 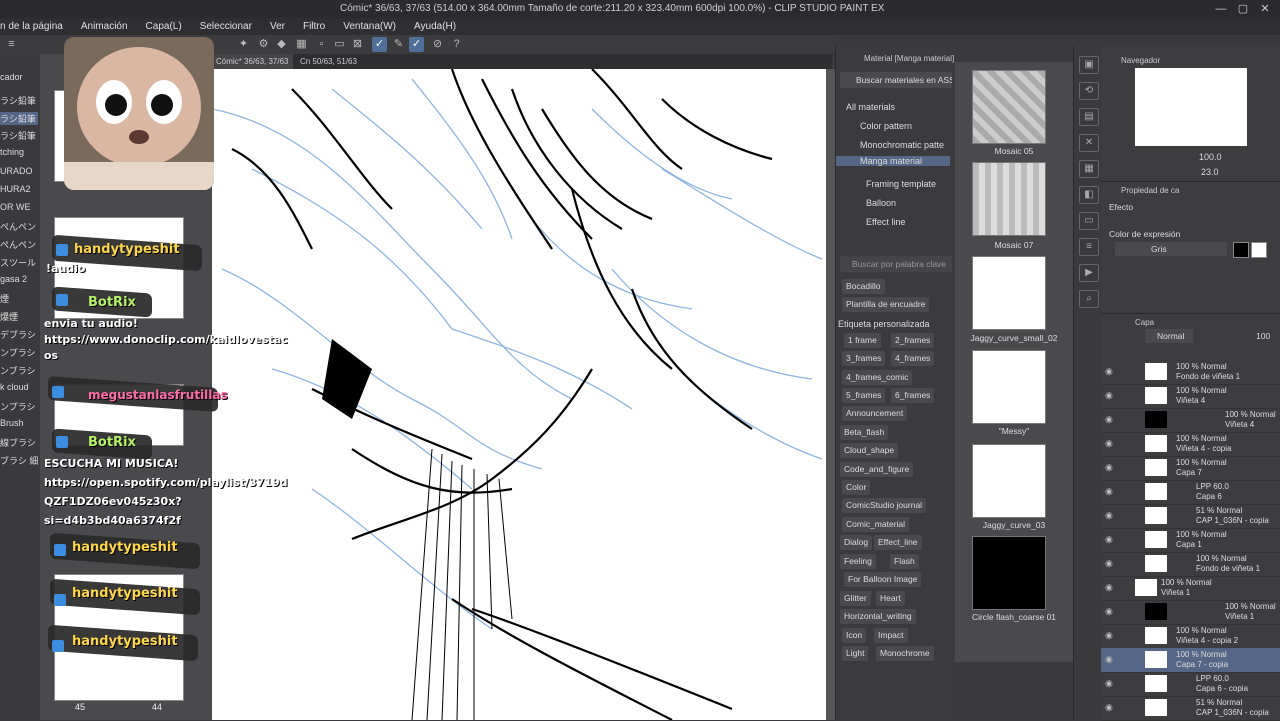 What do you see at coordinates (19, 387) in the screenshot?
I see `brush-item: k cloud` at bounding box center [19, 387].